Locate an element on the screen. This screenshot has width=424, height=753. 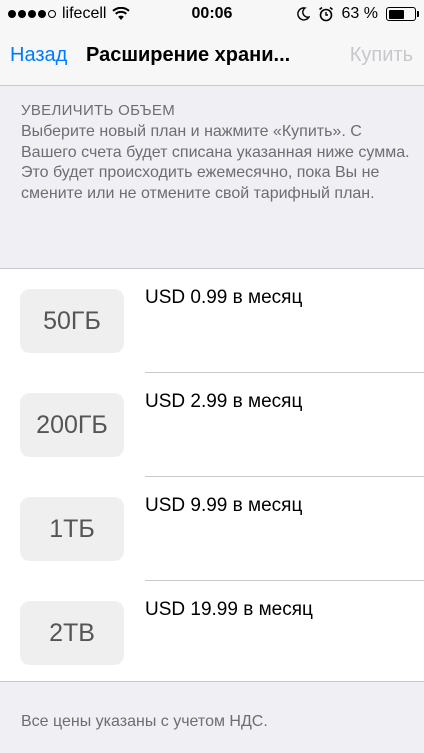
section-title: УВЕЛИЧИТЬ ОБЪЕМ is located at coordinates (98, 110).